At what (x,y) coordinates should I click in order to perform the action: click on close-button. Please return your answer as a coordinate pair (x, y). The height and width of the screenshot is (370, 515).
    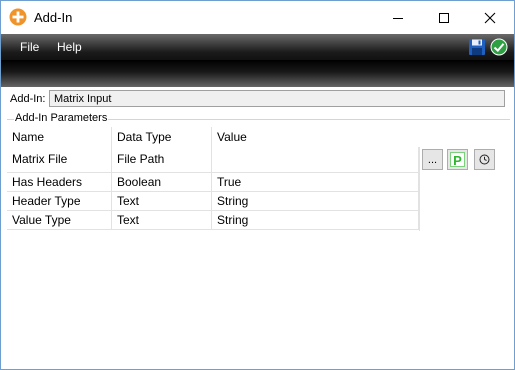
    Looking at the image, I should click on (490, 17).